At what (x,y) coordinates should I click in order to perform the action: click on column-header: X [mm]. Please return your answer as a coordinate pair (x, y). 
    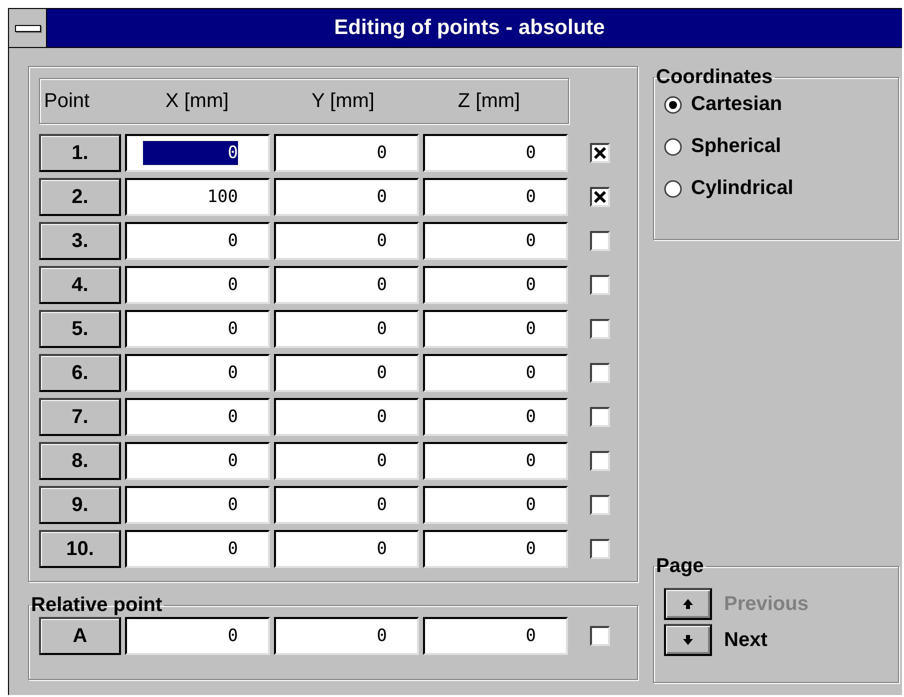
    Looking at the image, I should click on (197, 101).